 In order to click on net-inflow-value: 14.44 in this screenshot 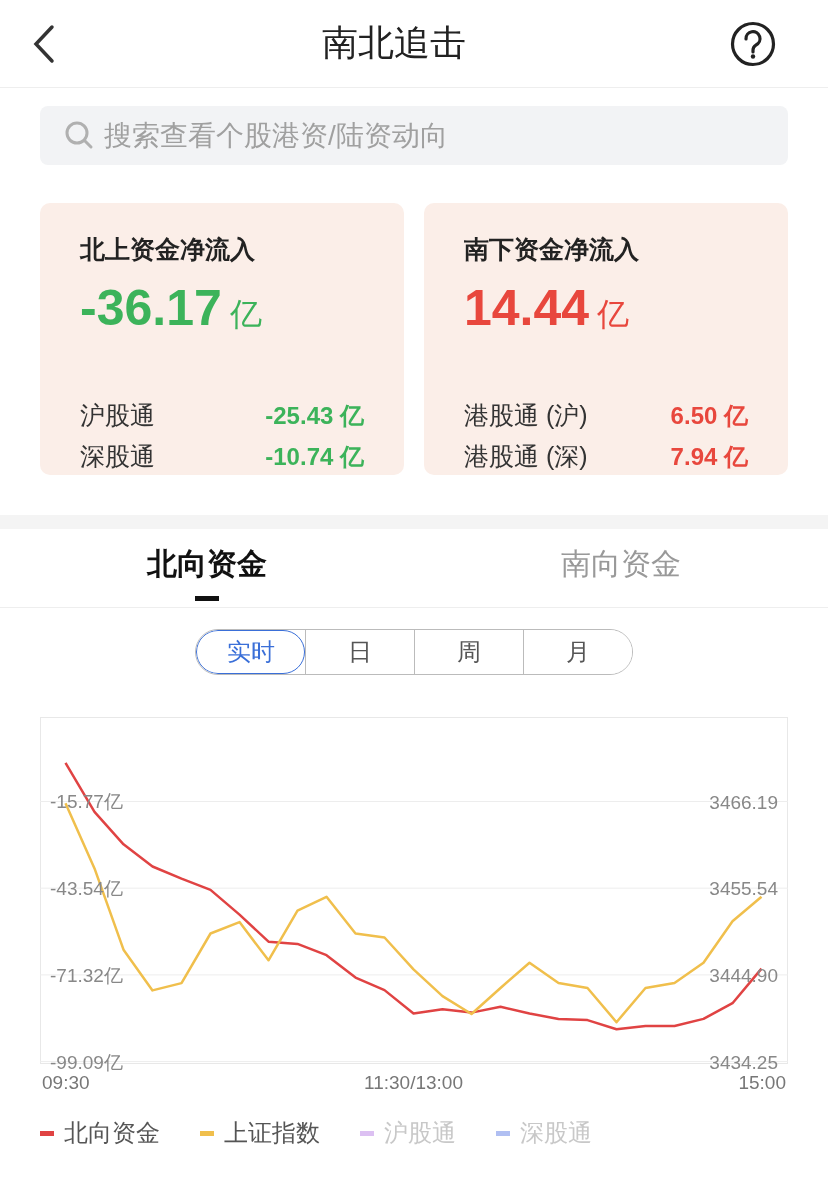, I will do `click(527, 308)`.